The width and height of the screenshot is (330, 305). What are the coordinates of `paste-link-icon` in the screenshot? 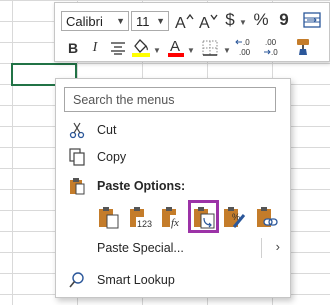 It's located at (267, 217).